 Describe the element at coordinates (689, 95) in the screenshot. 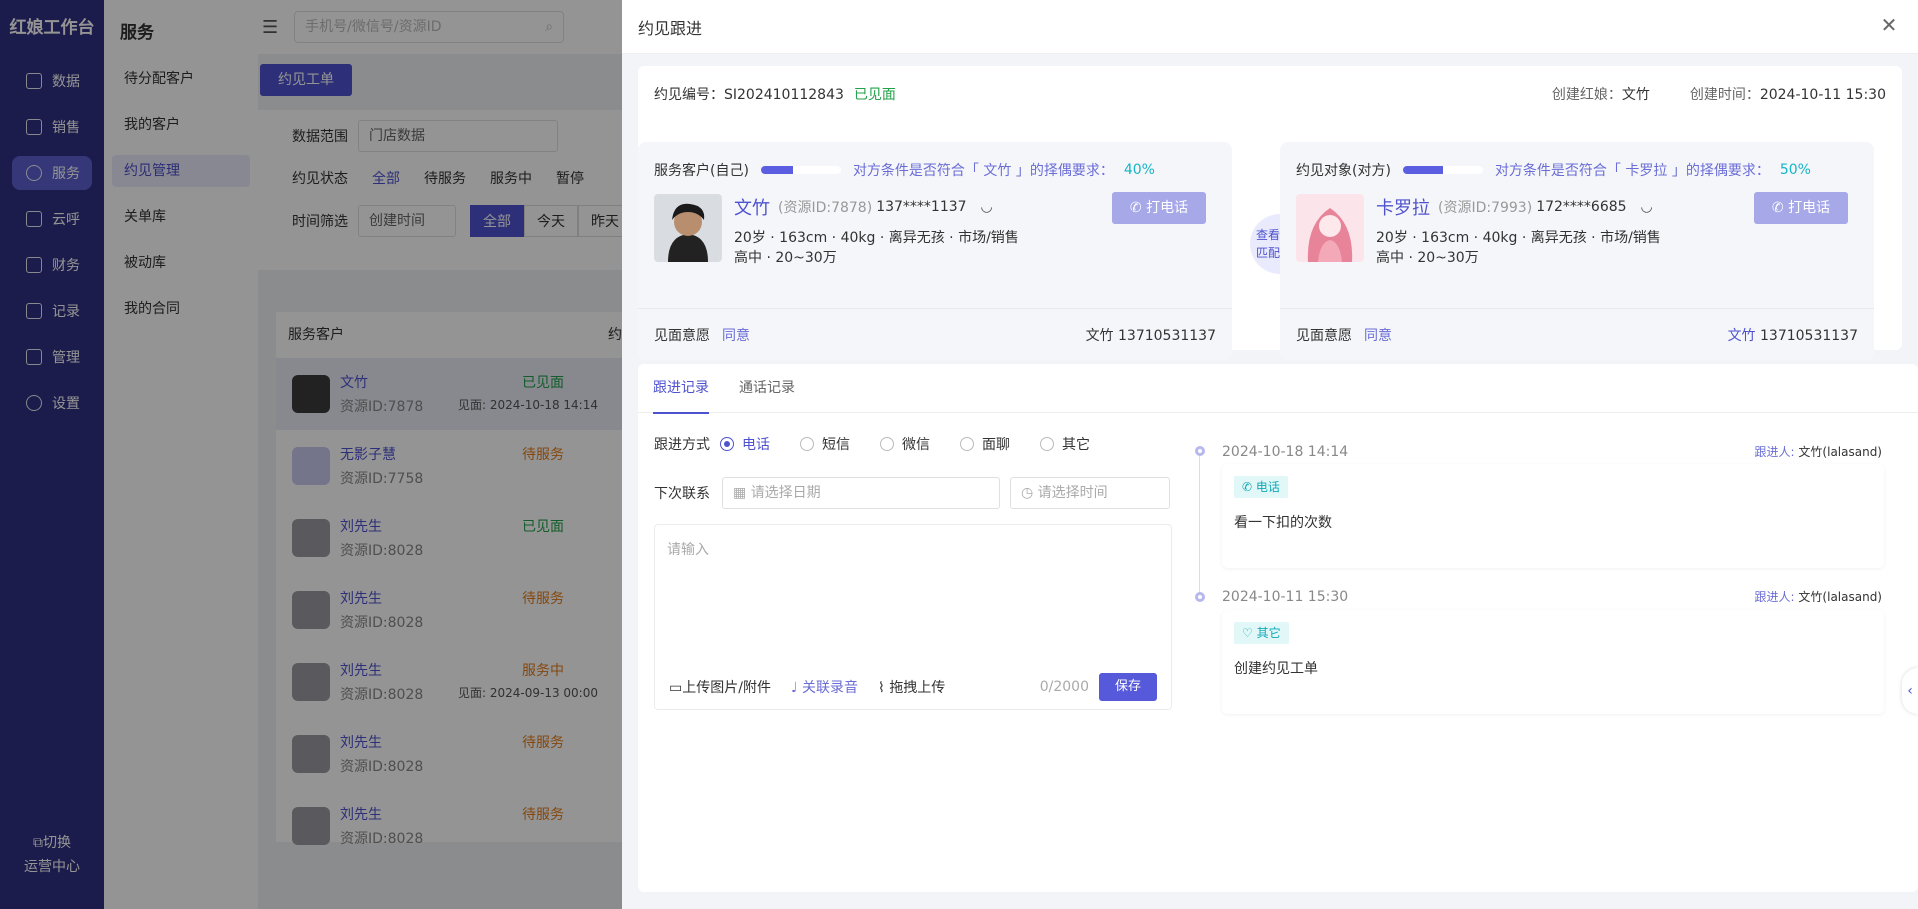

I see `meeting-number-label: 约见编号：` at that location.